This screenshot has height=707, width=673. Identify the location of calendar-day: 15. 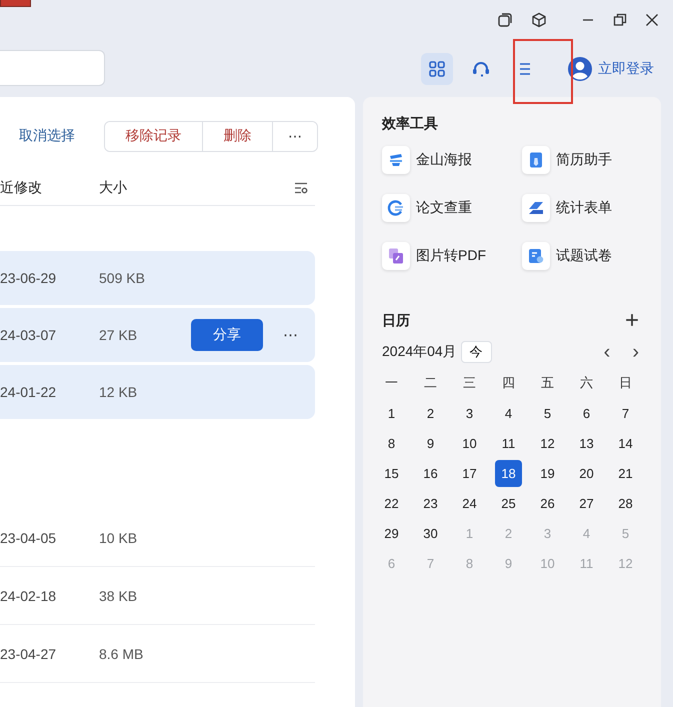
(391, 473).